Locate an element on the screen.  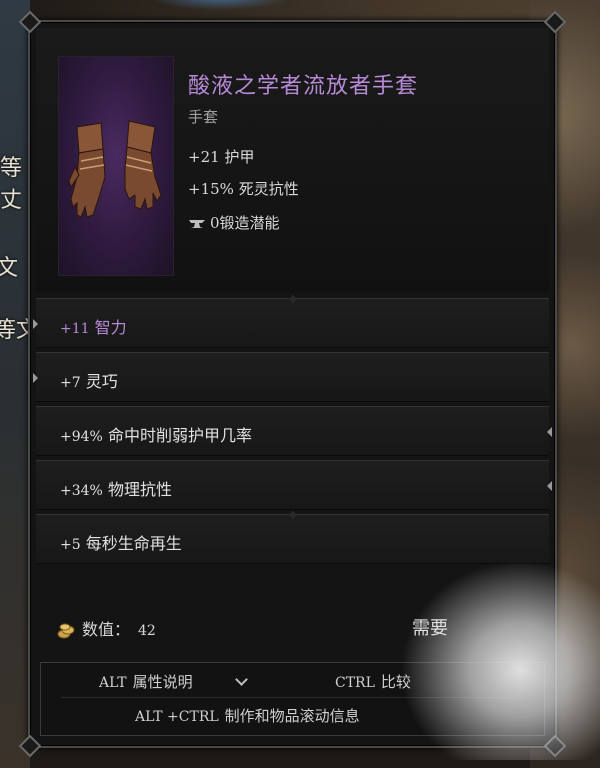
requirement-label: 需要 is located at coordinates (430, 628).